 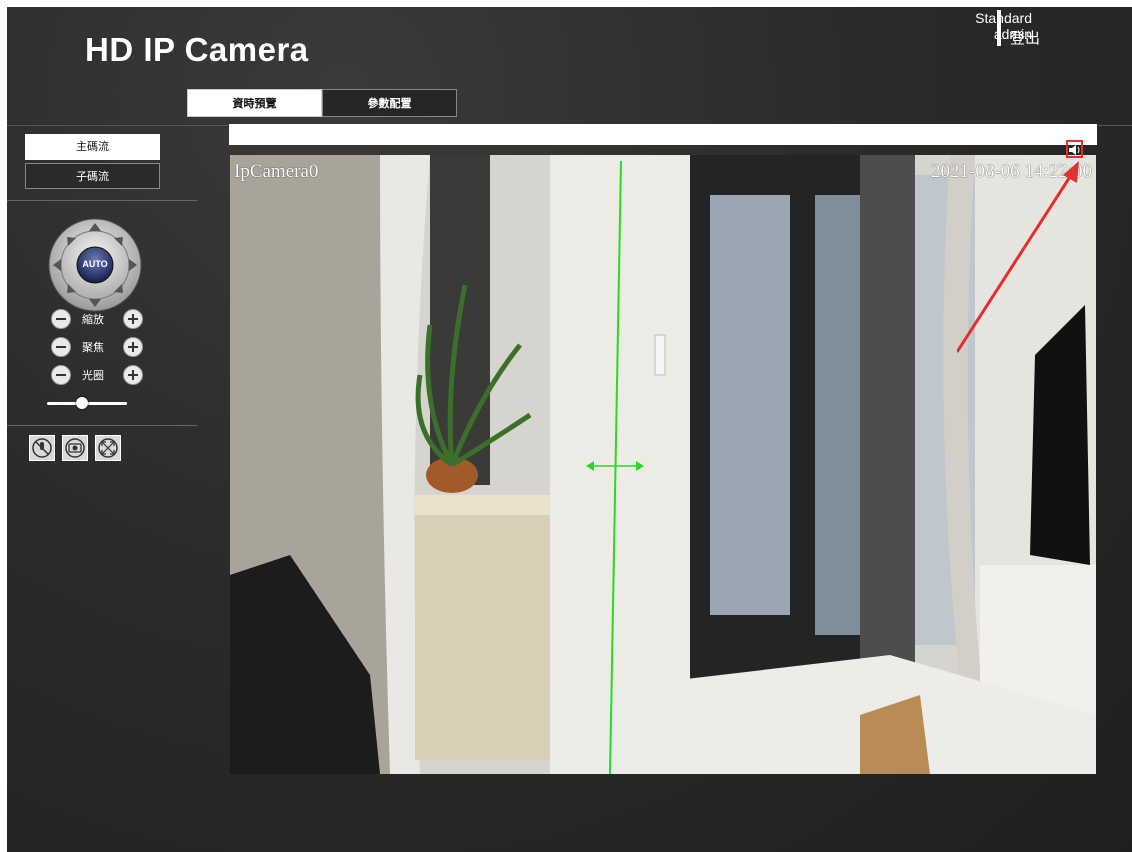 What do you see at coordinates (93, 375) in the screenshot?
I see `iris-label: 光圈` at bounding box center [93, 375].